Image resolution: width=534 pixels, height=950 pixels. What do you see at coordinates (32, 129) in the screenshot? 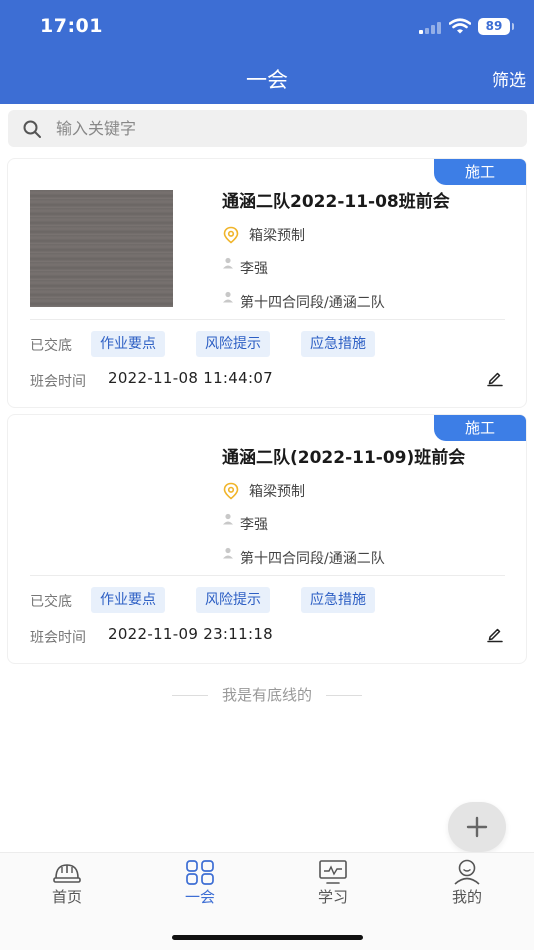
I see `search-icon` at bounding box center [32, 129].